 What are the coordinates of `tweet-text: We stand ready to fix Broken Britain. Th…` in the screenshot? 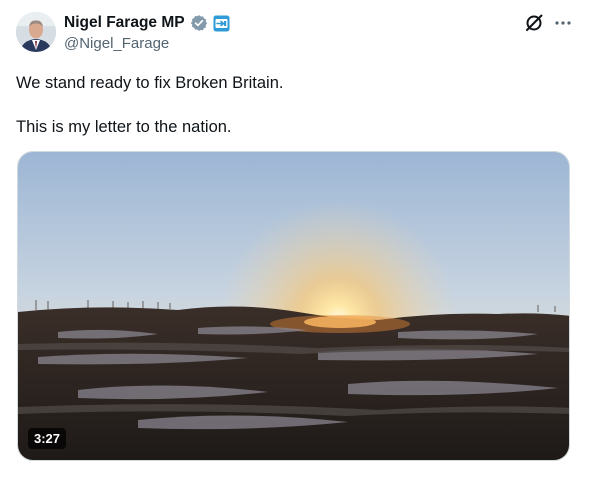 It's located at (296, 105).